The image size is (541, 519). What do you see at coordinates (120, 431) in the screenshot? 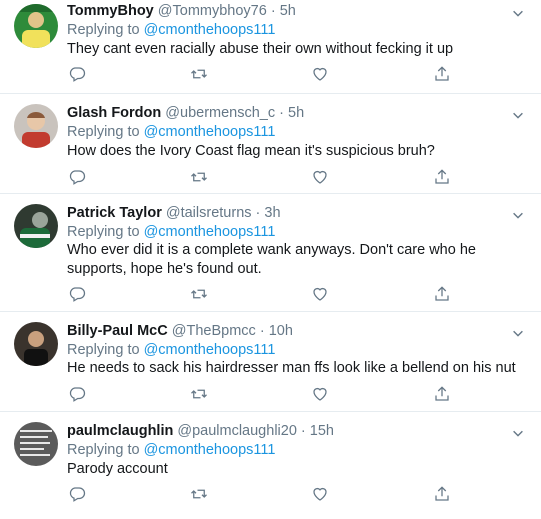
I see `display-name: paulmclaughlin` at bounding box center [120, 431].